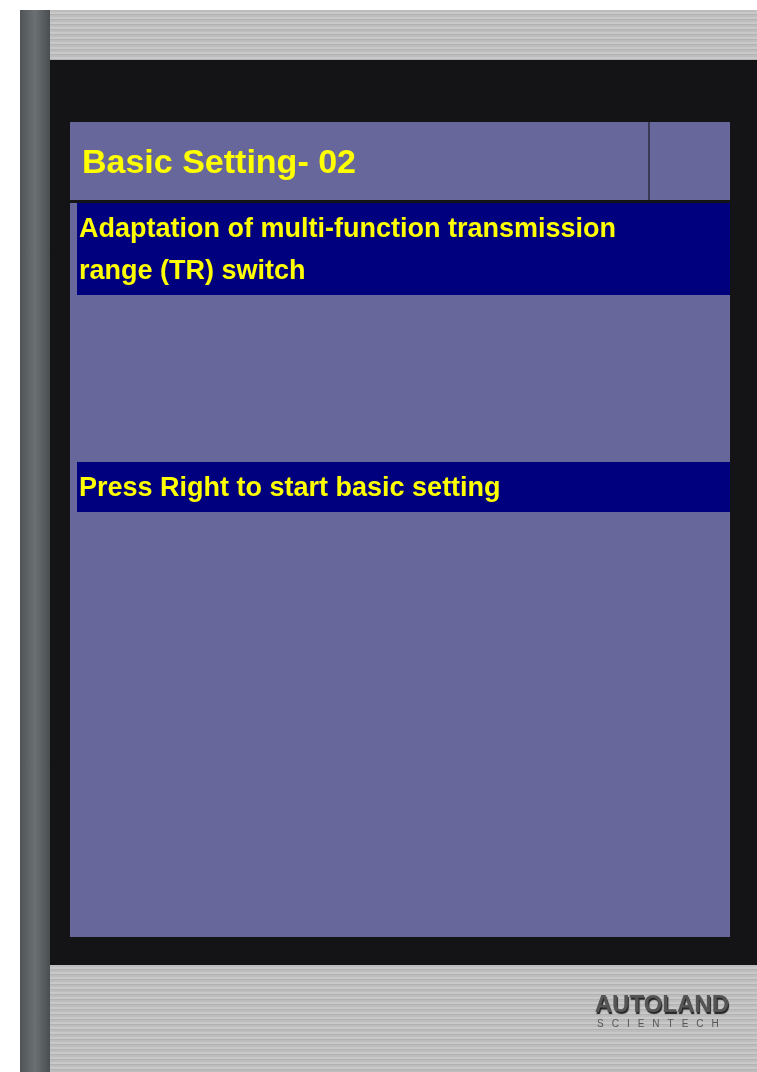 This screenshot has width=757, height=1072. What do you see at coordinates (662, 1023) in the screenshot?
I see `logo-subtitle: SCIENTECH` at bounding box center [662, 1023].